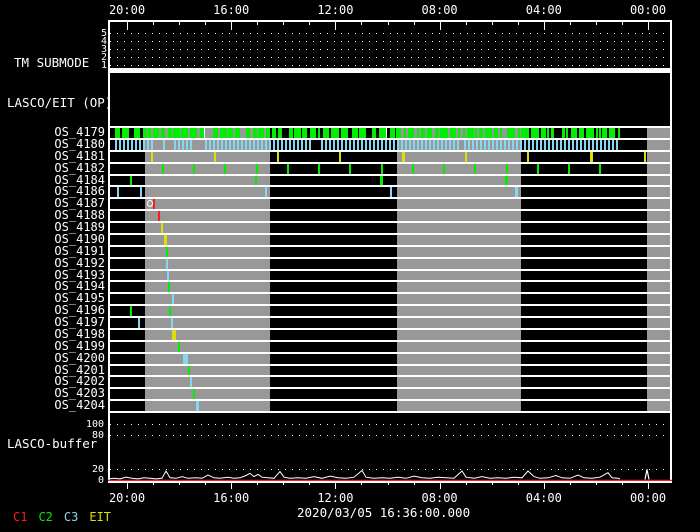 Image resolution: width=700 pixels, height=532 pixels. I want to click on plot-border, so click(109, 74).